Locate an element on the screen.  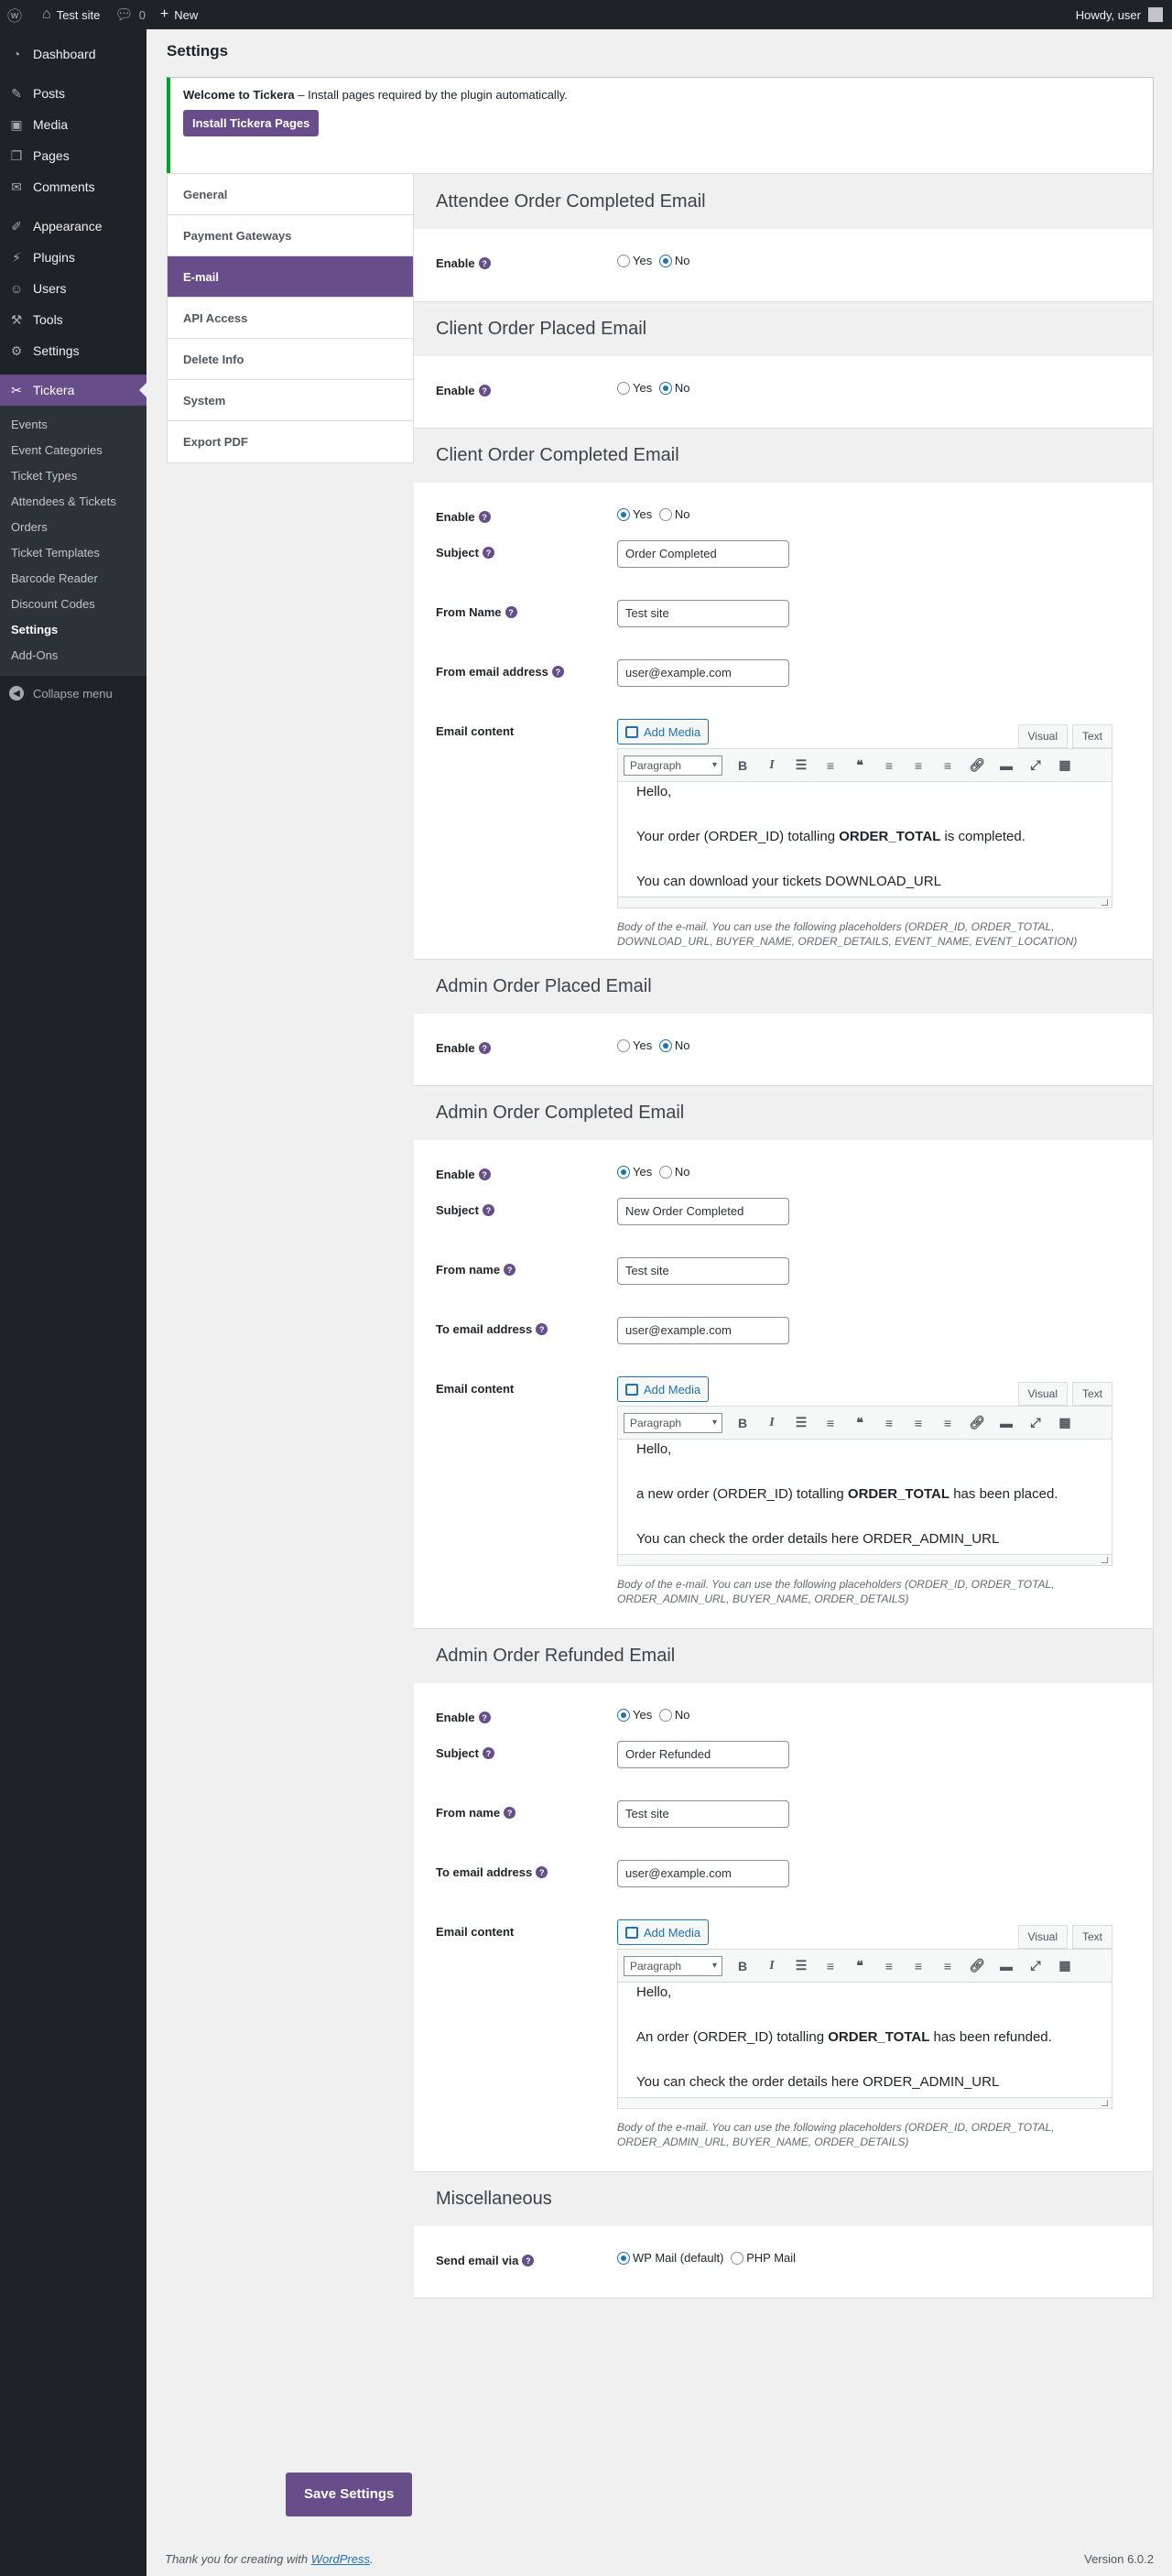
sidebar-item-media: ▣ Media is located at coordinates (73, 124).